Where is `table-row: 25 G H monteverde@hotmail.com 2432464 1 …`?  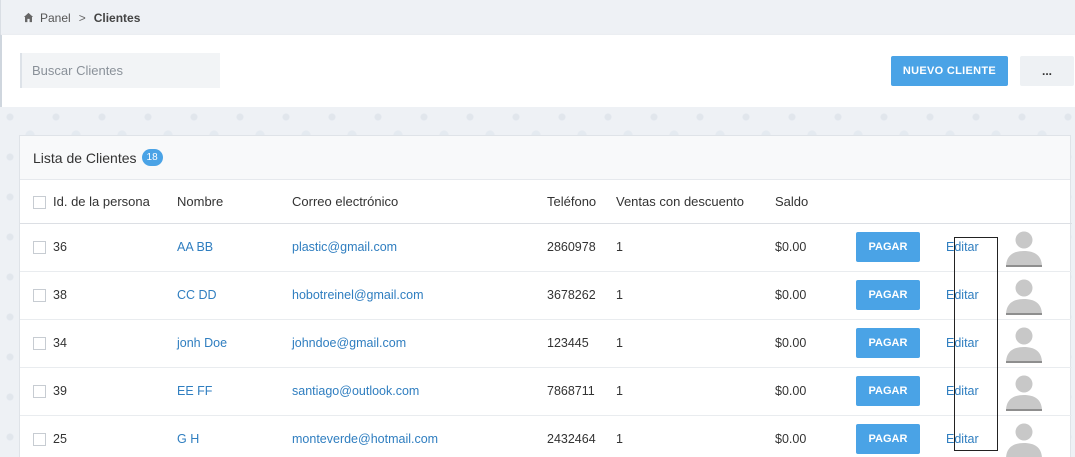
table-row: 25 G H monteverde@hotmail.com 2432464 1 … is located at coordinates (546, 436).